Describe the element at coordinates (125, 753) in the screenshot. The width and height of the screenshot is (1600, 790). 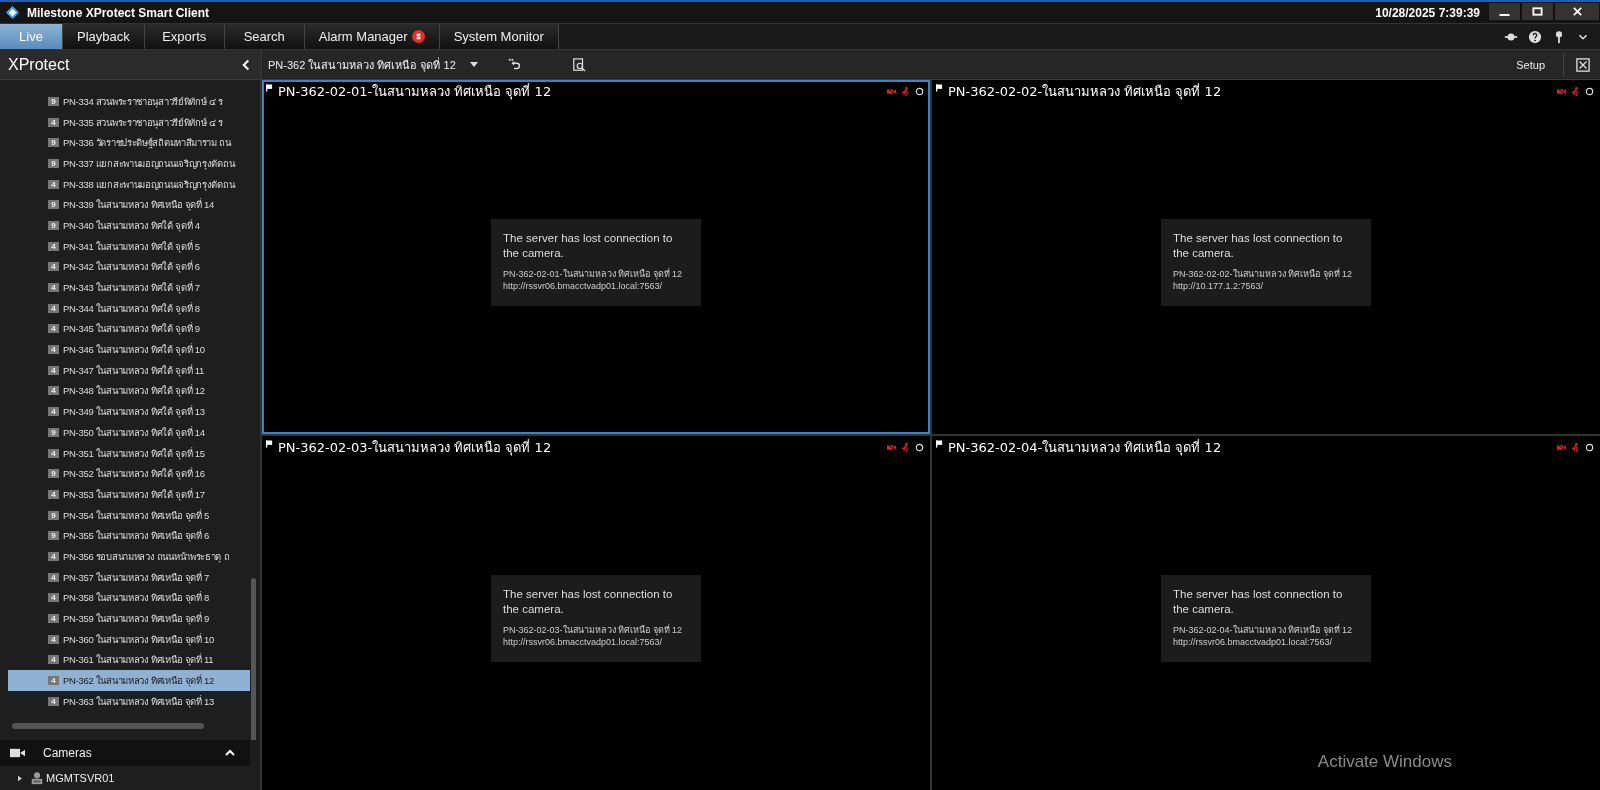
I see `section-header: Cameras` at that location.